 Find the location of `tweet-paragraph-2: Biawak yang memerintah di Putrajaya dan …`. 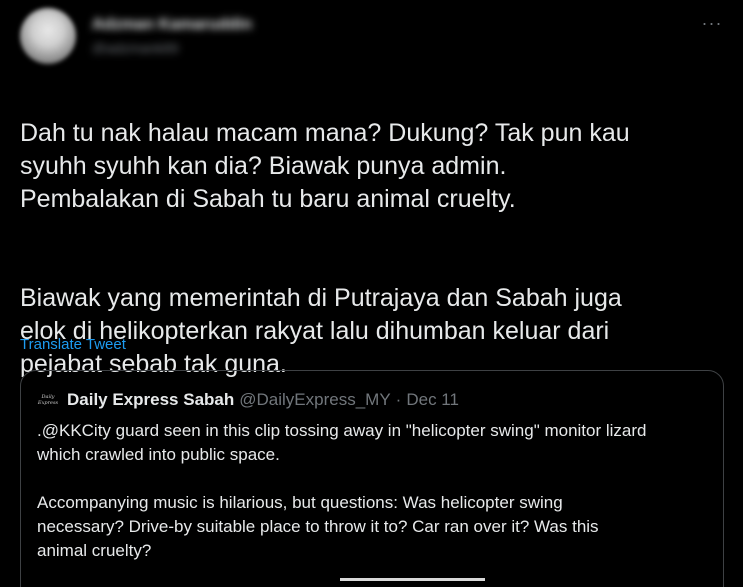

tweet-paragraph-2: Biawak yang memerintah di Putrajaya dan … is located at coordinates (321, 331).